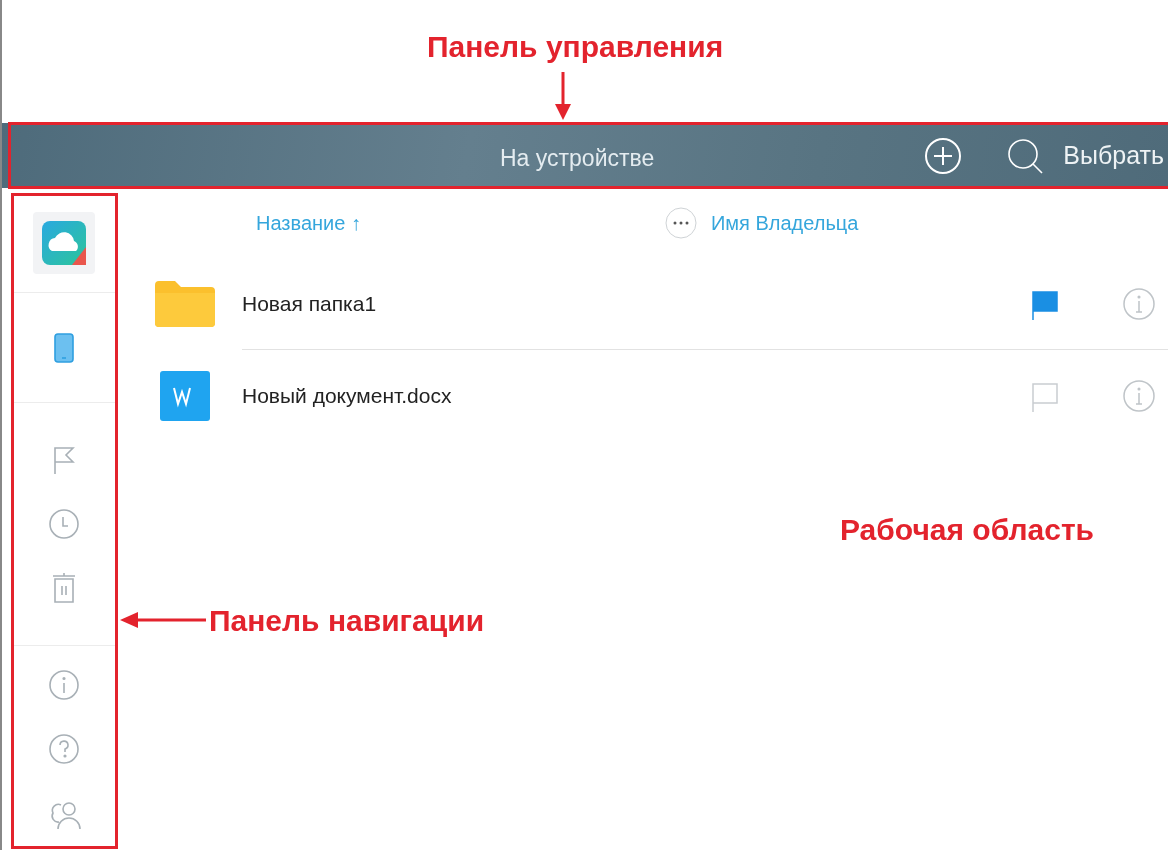  Describe the element at coordinates (680, 223) in the screenshot. I see `more-icon` at that location.